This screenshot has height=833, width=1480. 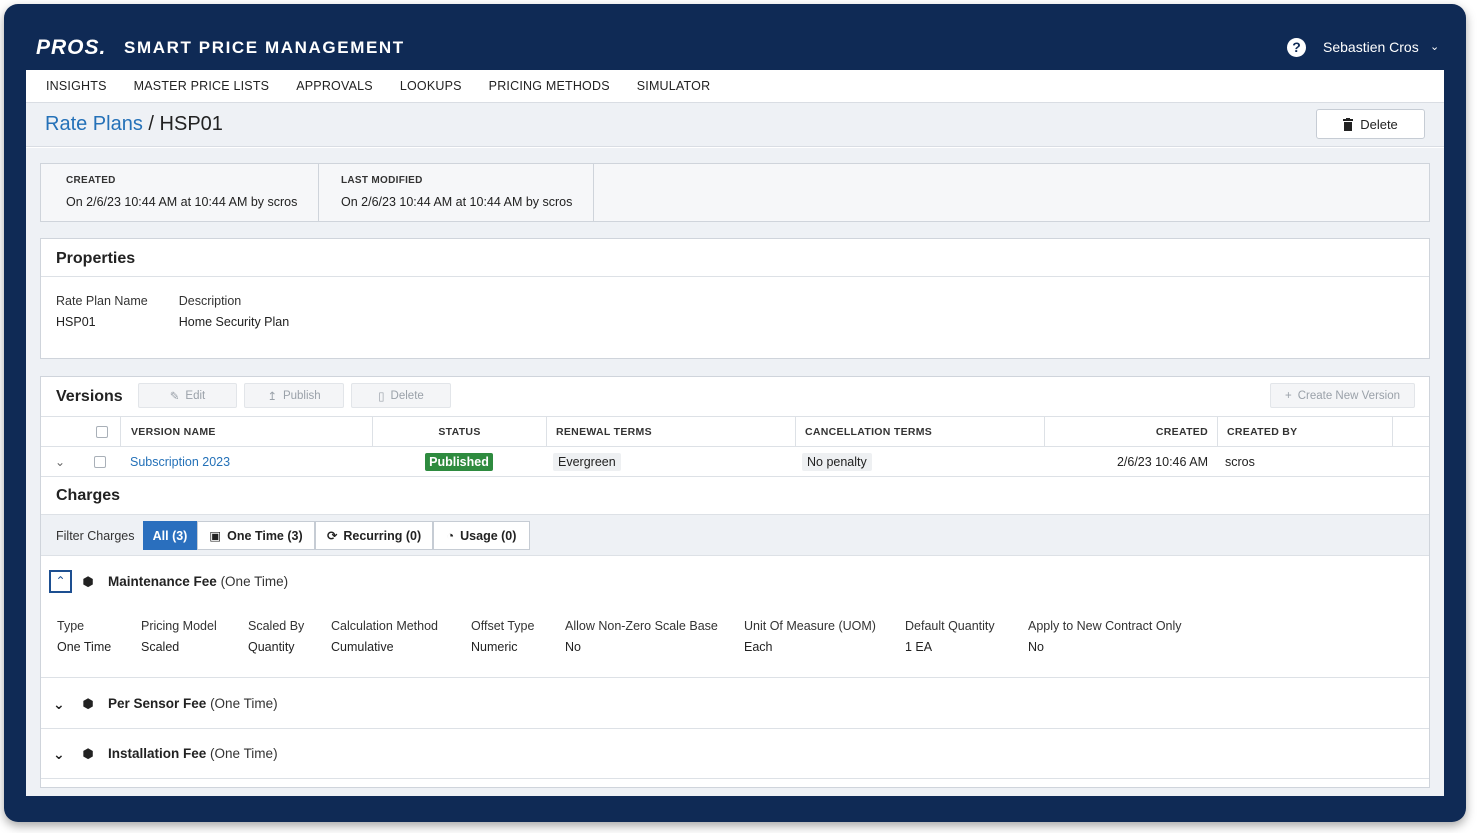 I want to click on charge-name: Maintenance Fee, so click(x=162, y=581).